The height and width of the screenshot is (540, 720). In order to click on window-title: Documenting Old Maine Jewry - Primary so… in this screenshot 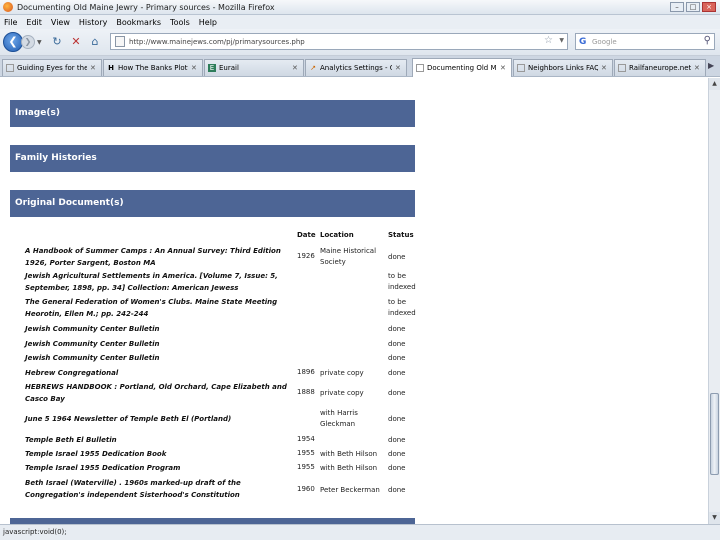, I will do `click(146, 7)`.